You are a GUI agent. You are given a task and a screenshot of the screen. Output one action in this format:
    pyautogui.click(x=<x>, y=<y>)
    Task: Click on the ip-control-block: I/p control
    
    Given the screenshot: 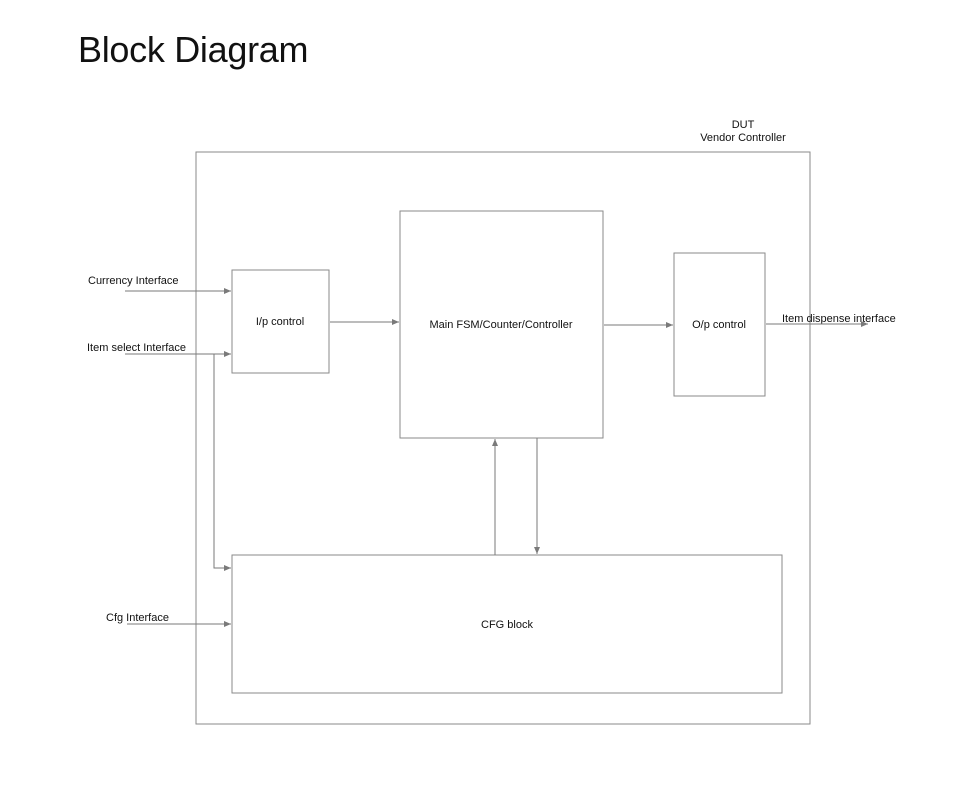 What is the action you would take?
    pyautogui.click(x=280, y=321)
    